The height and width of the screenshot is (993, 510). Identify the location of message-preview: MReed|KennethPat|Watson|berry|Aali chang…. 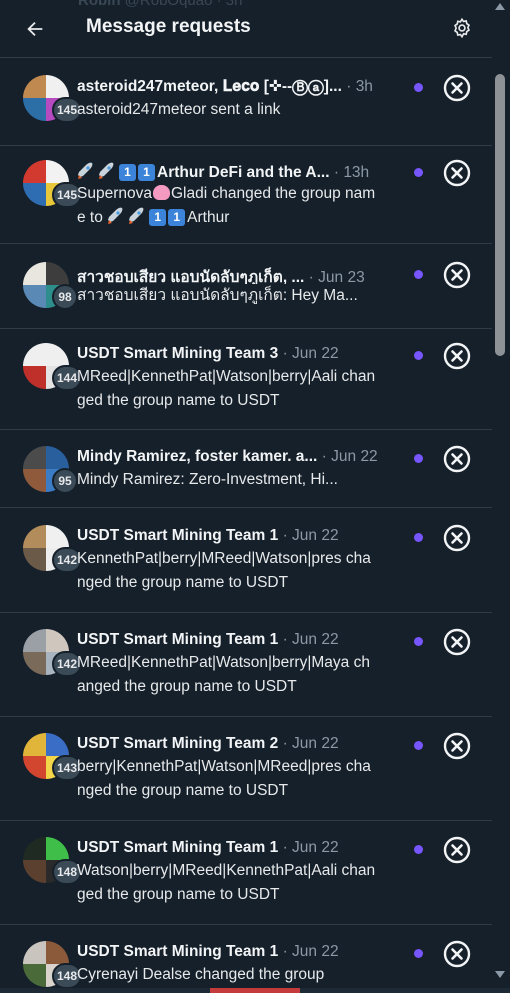
(226, 388).